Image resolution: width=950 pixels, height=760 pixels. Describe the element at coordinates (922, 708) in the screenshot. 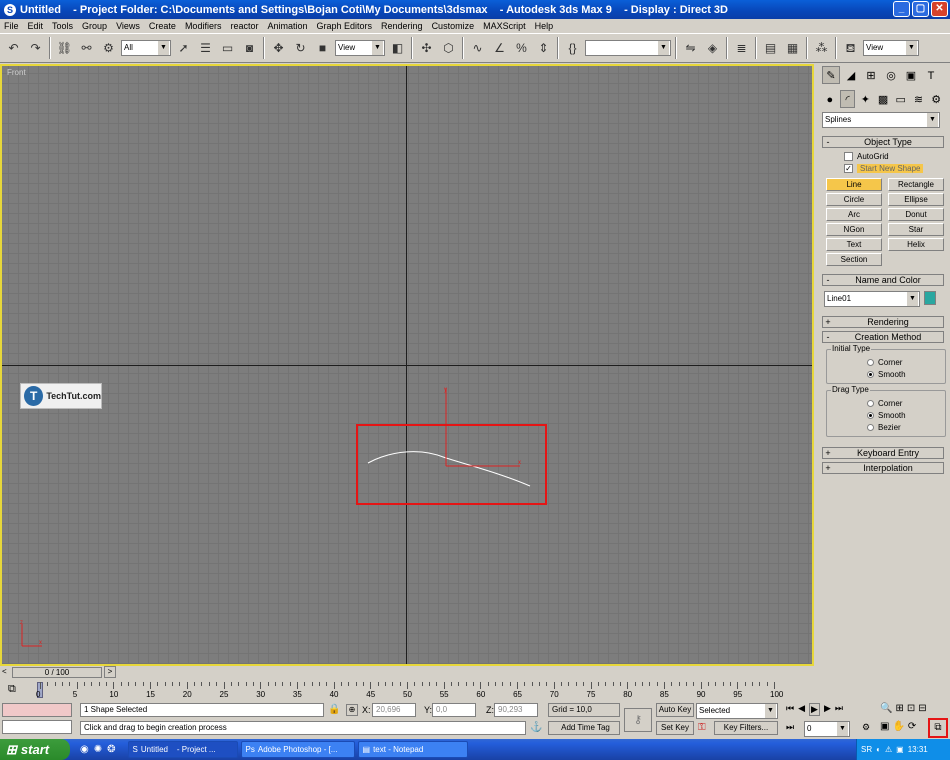

I see `zoom-extents-all-icon: ⊟` at that location.